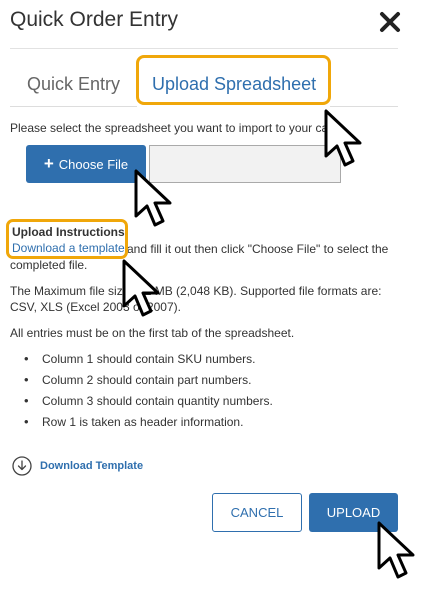  I want to click on download-template-button: Download Template, so click(91, 466).